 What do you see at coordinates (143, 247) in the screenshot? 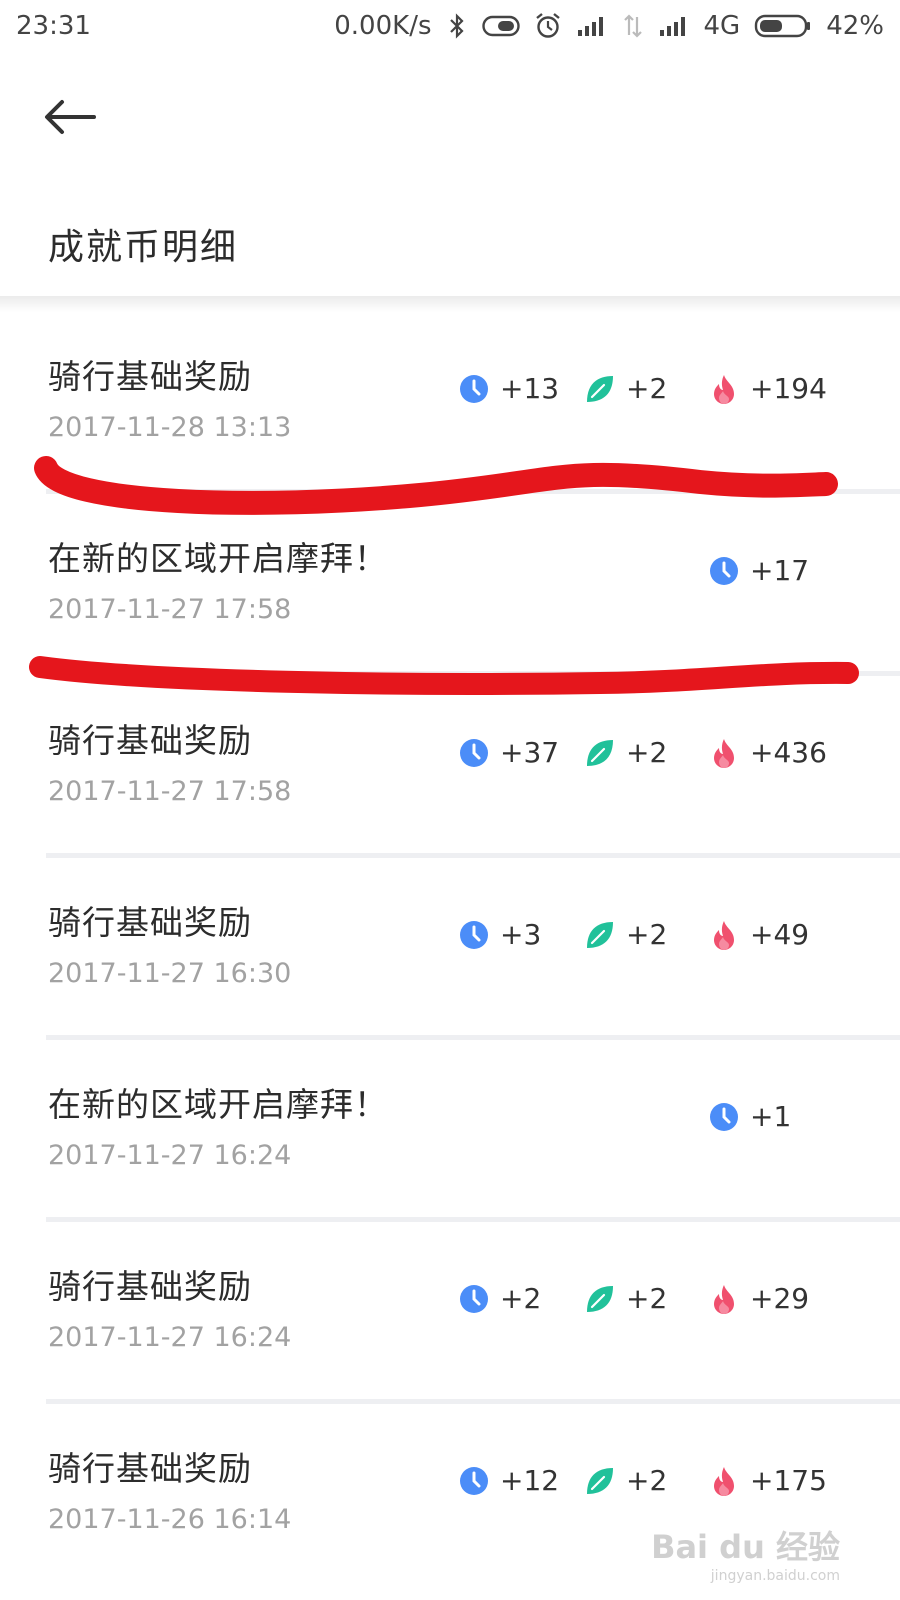
I see `page-title: 成就币明细` at bounding box center [143, 247].